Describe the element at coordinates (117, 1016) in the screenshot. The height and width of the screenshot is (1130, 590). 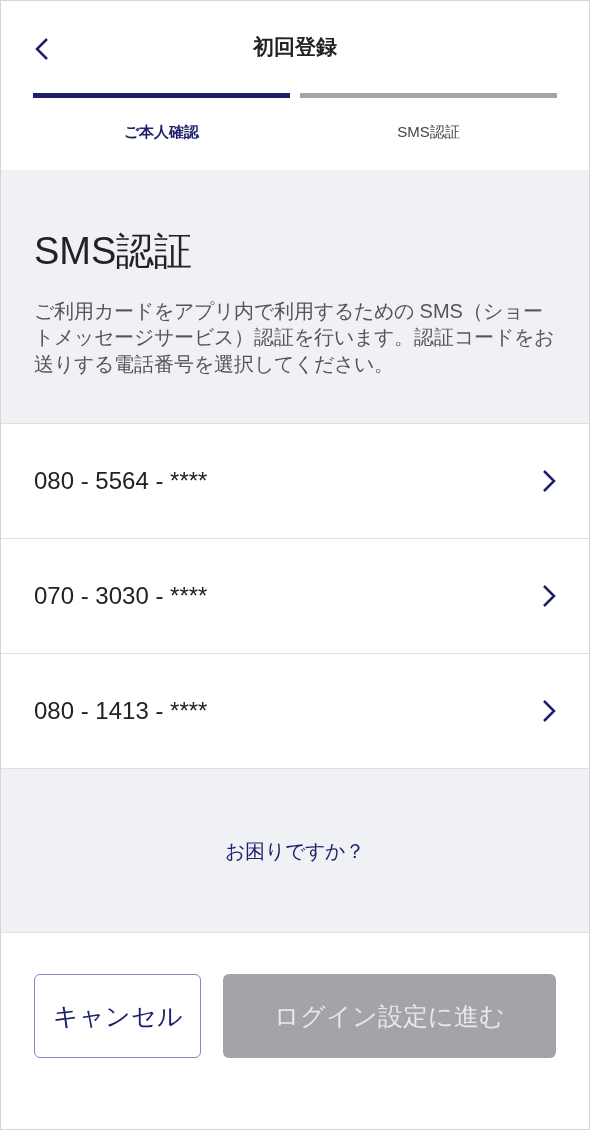
I see `cancel-button: キャンセル` at that location.